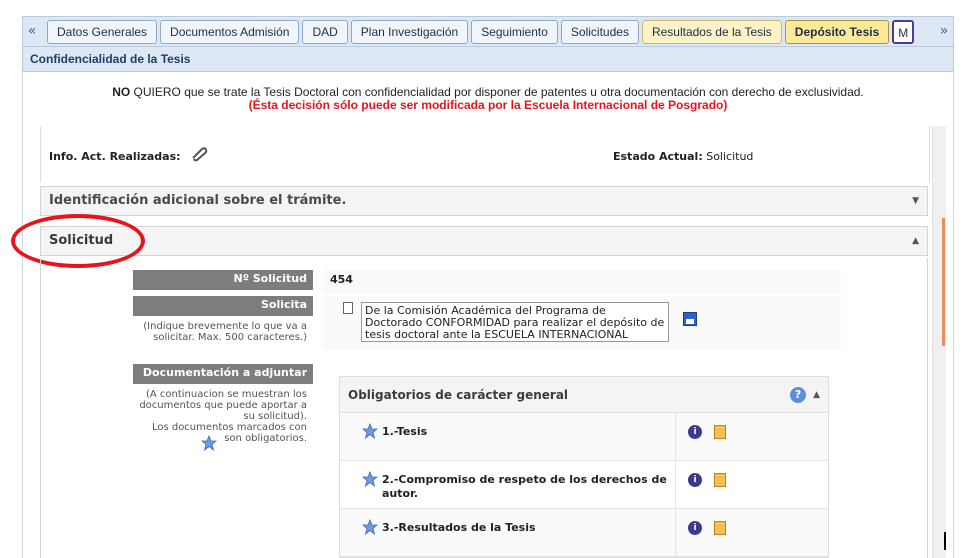 Image resolution: width=972 pixels, height=558 pixels. Describe the element at coordinates (943, 282) in the screenshot. I see `scrollbar-thumb` at that location.